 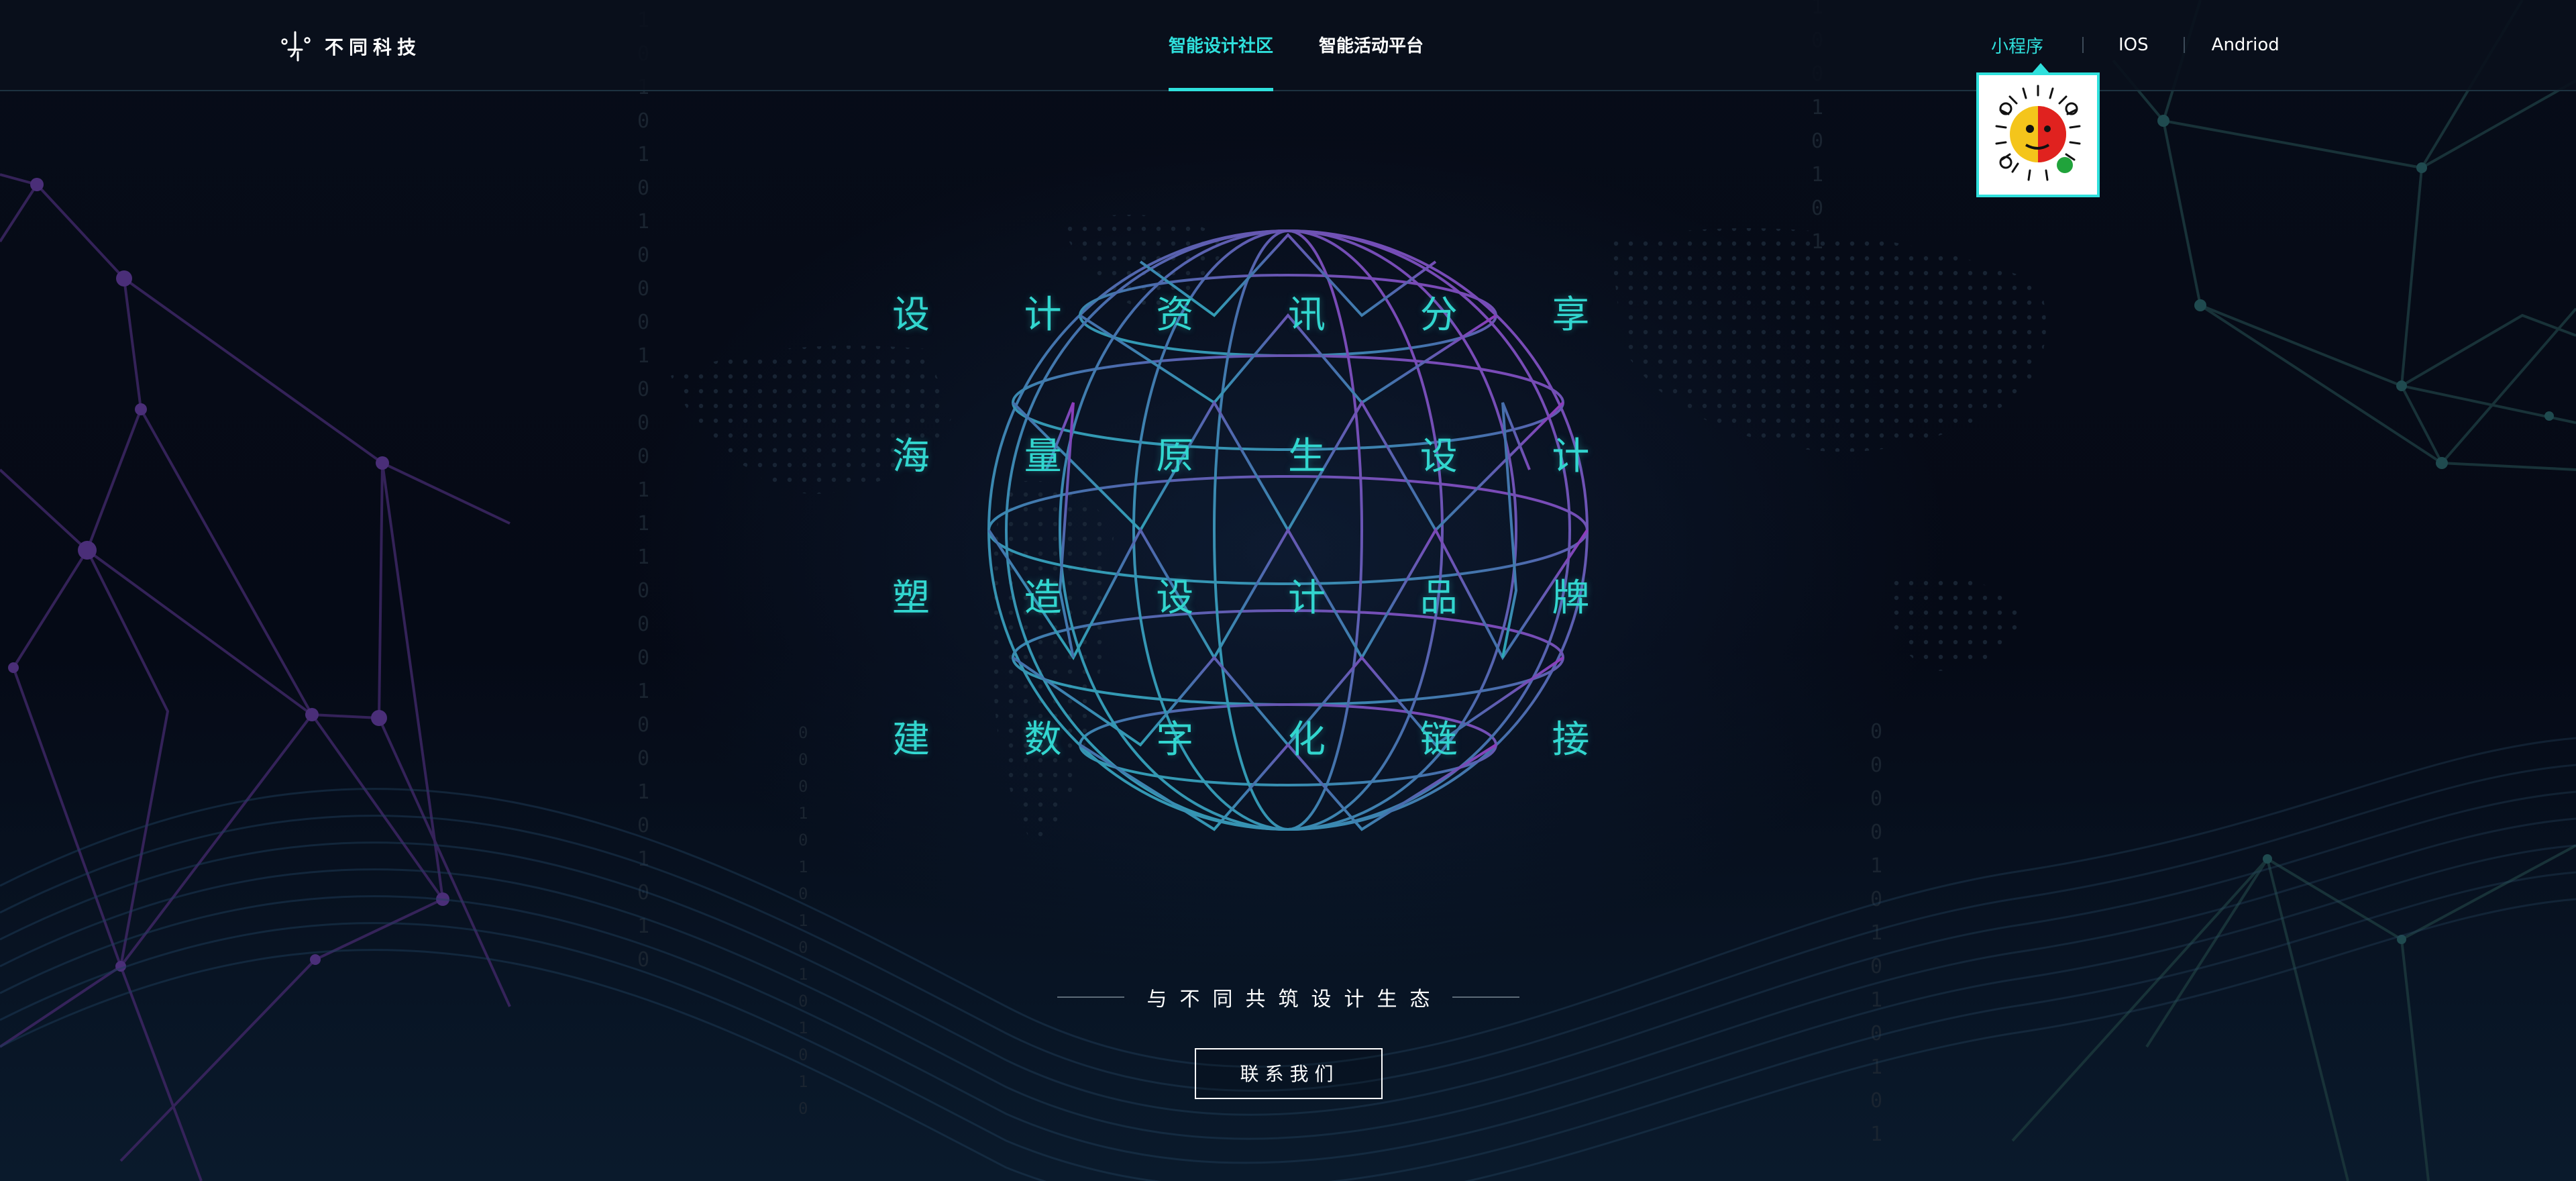 What do you see at coordinates (1571, 598) in the screenshot?
I see `slogan-char: 牌` at bounding box center [1571, 598].